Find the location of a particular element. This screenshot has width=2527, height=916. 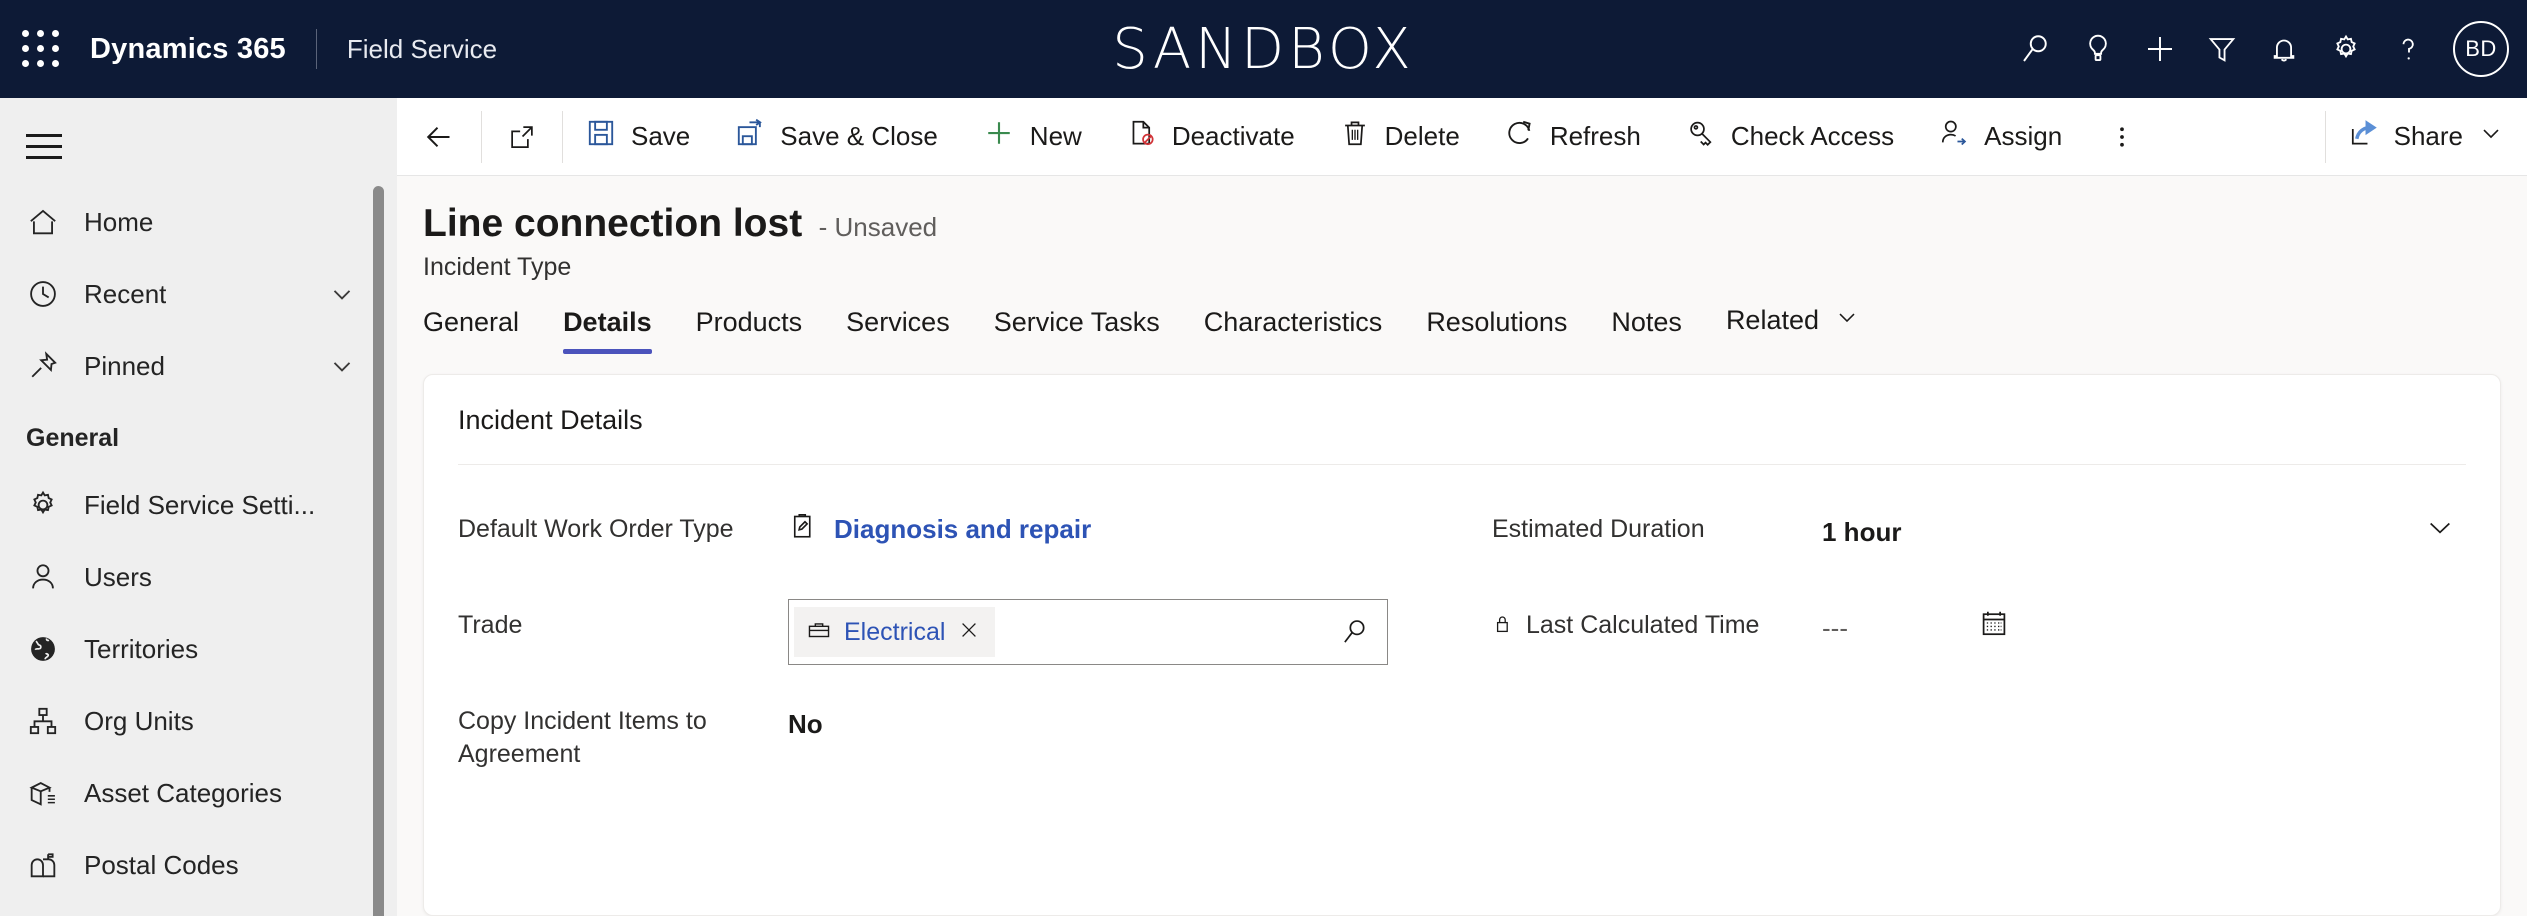

deactivate-icon is located at coordinates (1142, 136).